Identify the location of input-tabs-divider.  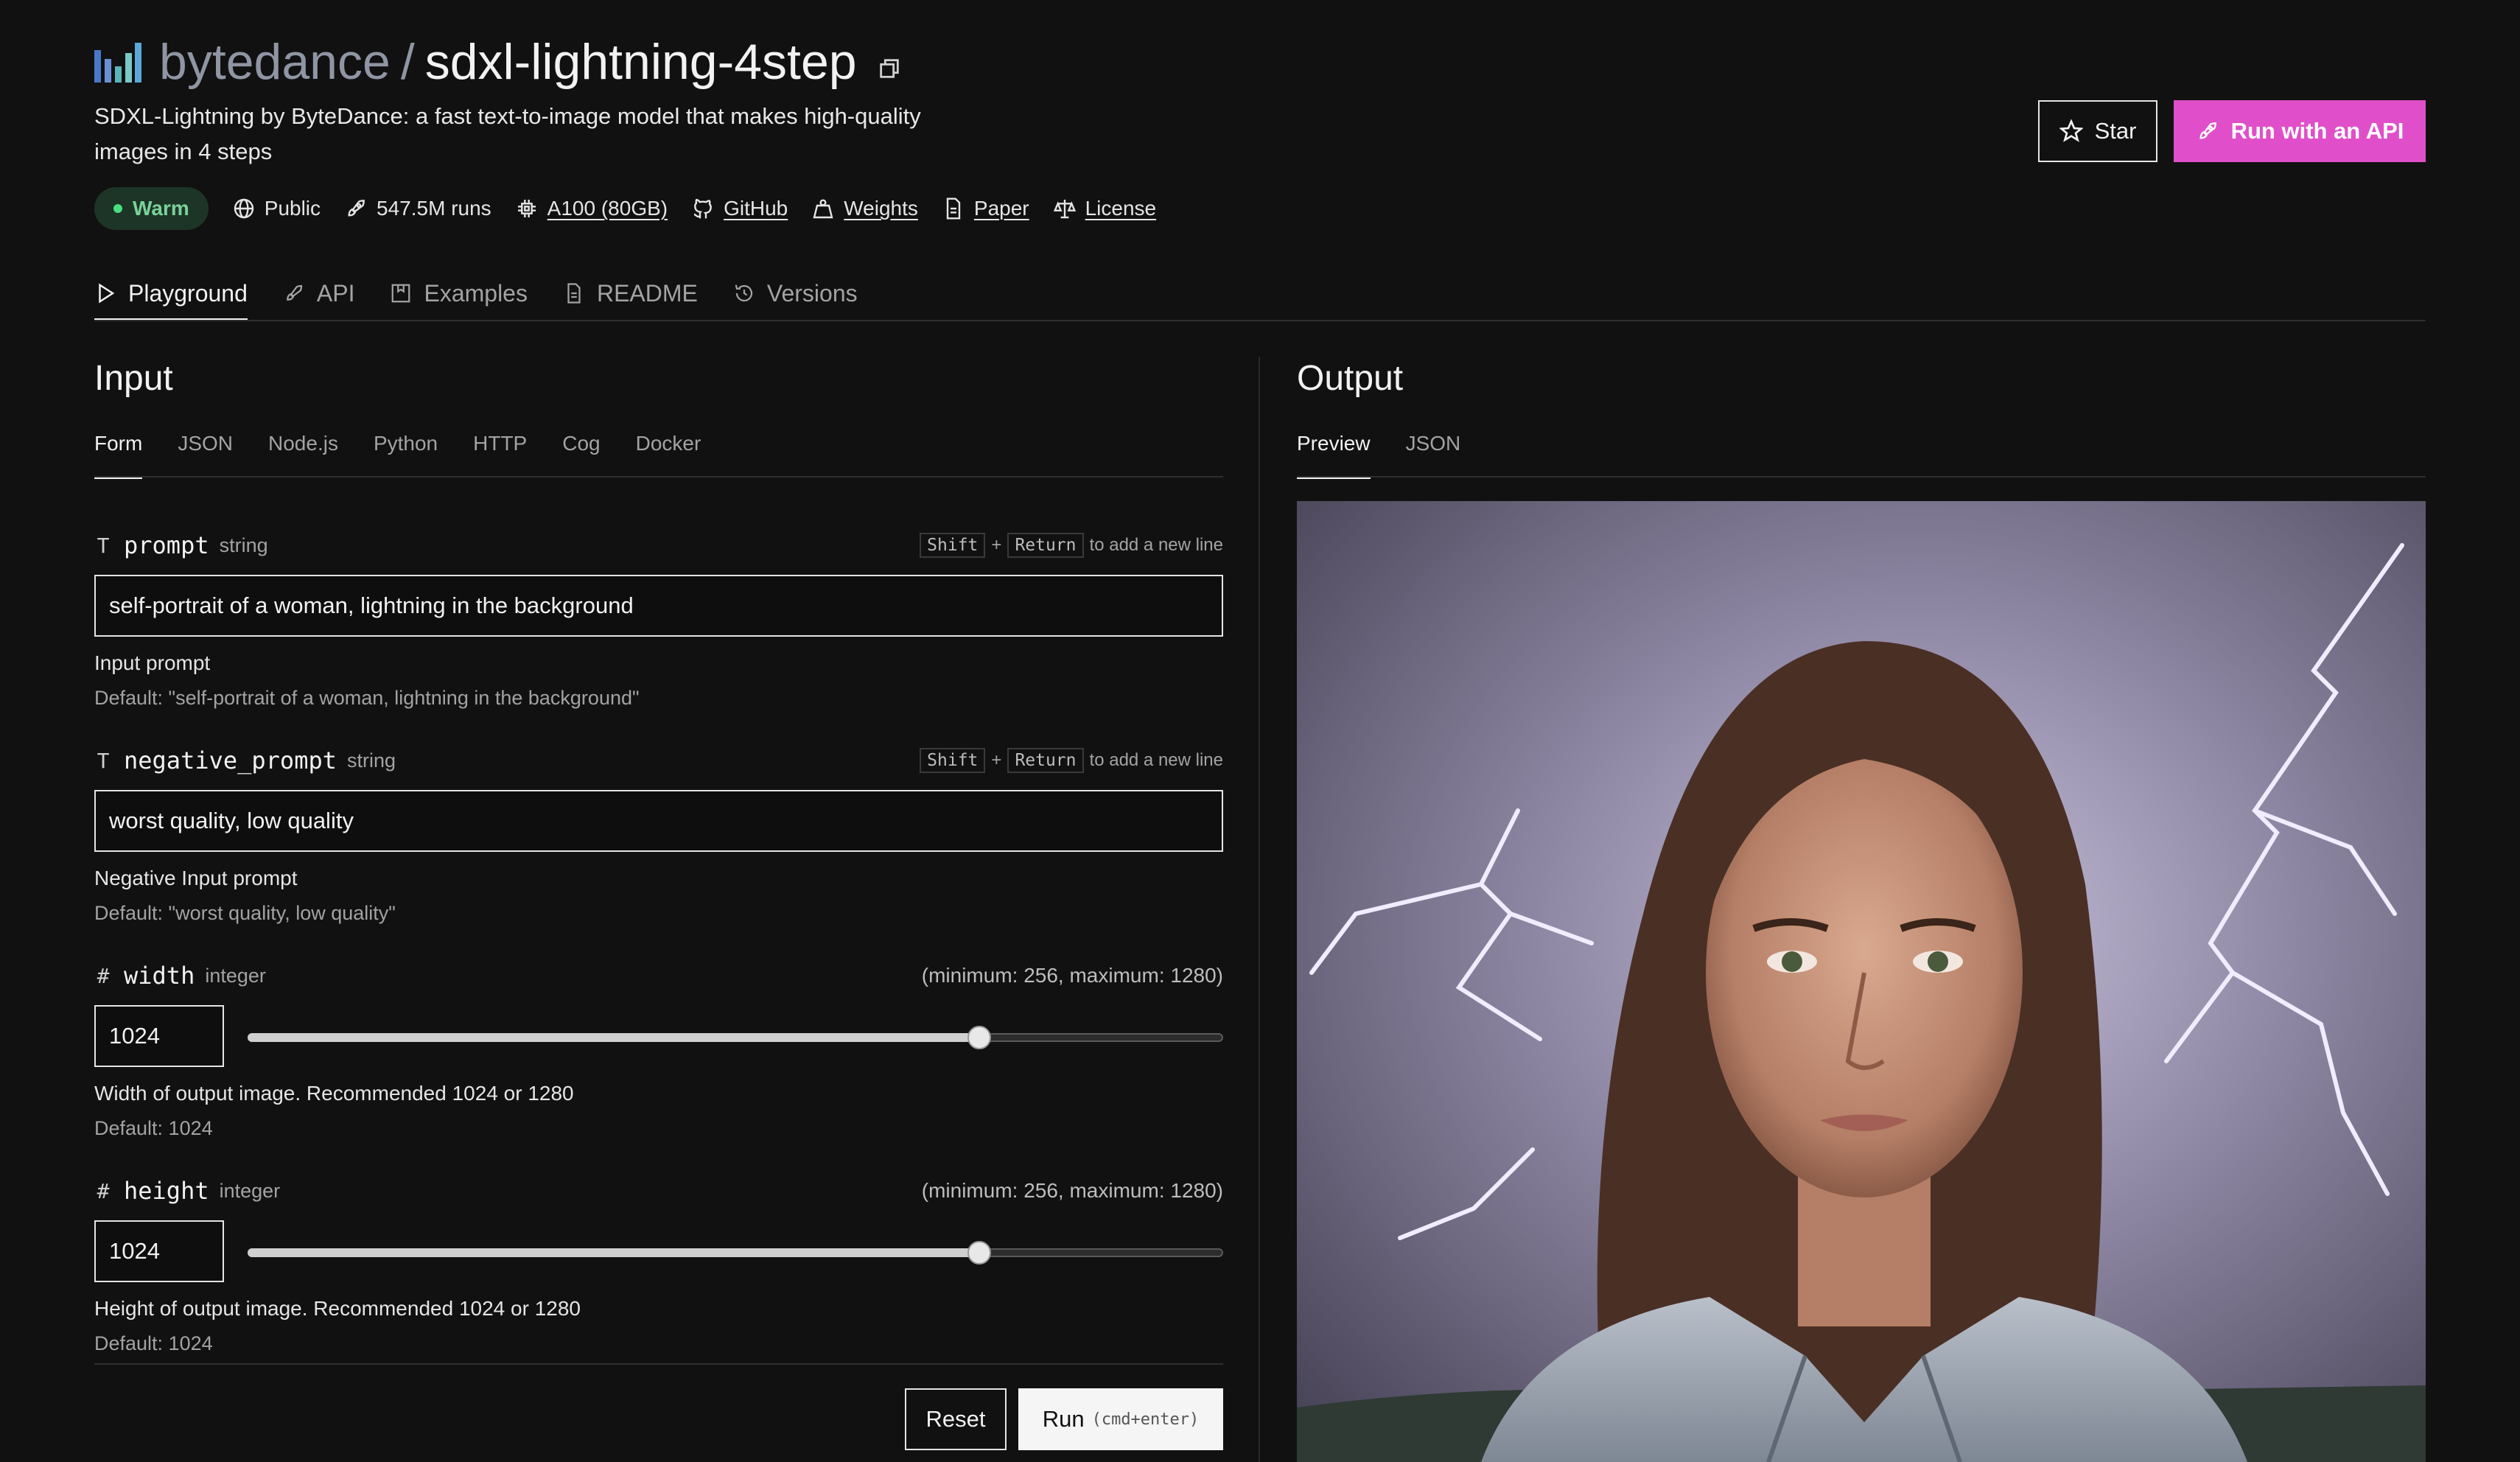
(658, 477).